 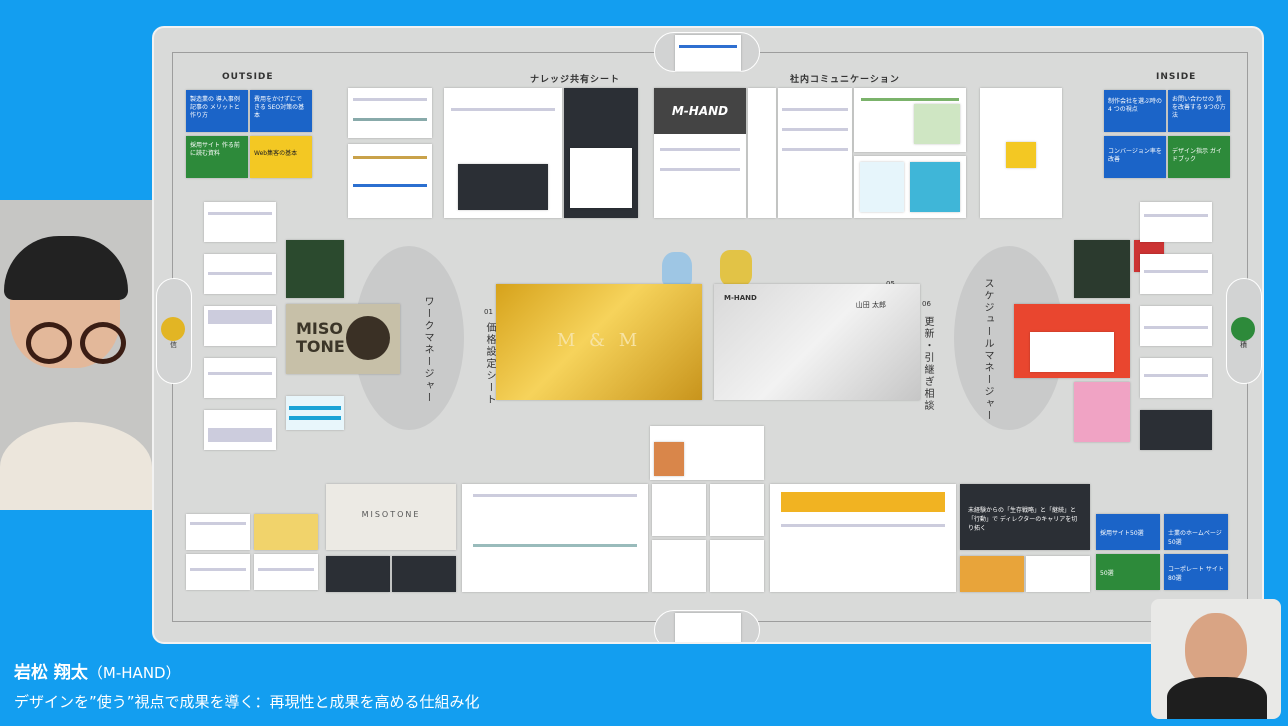 I want to click on section-outside: OUTSIDE, so click(x=248, y=77).